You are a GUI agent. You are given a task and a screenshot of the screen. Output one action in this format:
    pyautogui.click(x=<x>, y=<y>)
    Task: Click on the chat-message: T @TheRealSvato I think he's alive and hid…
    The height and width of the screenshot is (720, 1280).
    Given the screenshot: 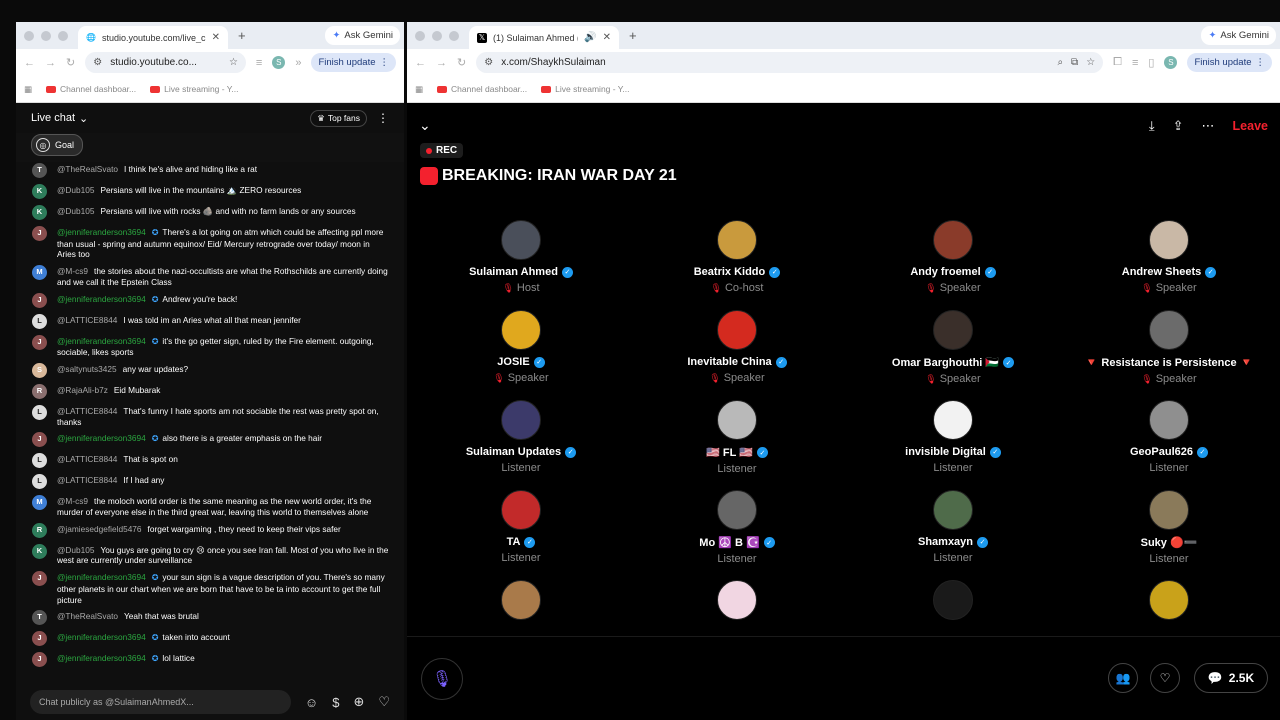 What is the action you would take?
    pyautogui.click(x=210, y=172)
    